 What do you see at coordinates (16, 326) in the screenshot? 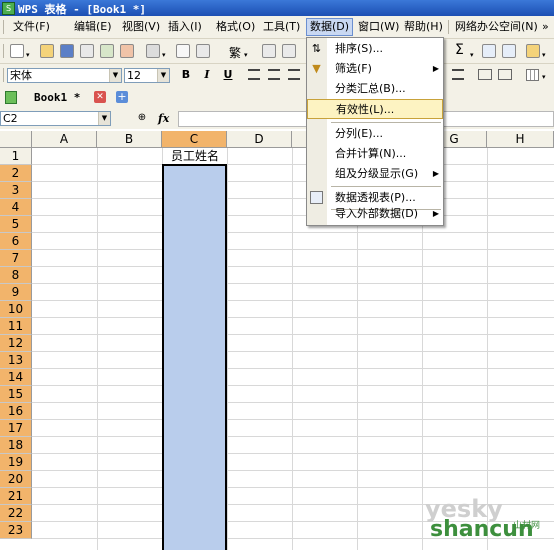
I see `row-header: 11` at bounding box center [16, 326].